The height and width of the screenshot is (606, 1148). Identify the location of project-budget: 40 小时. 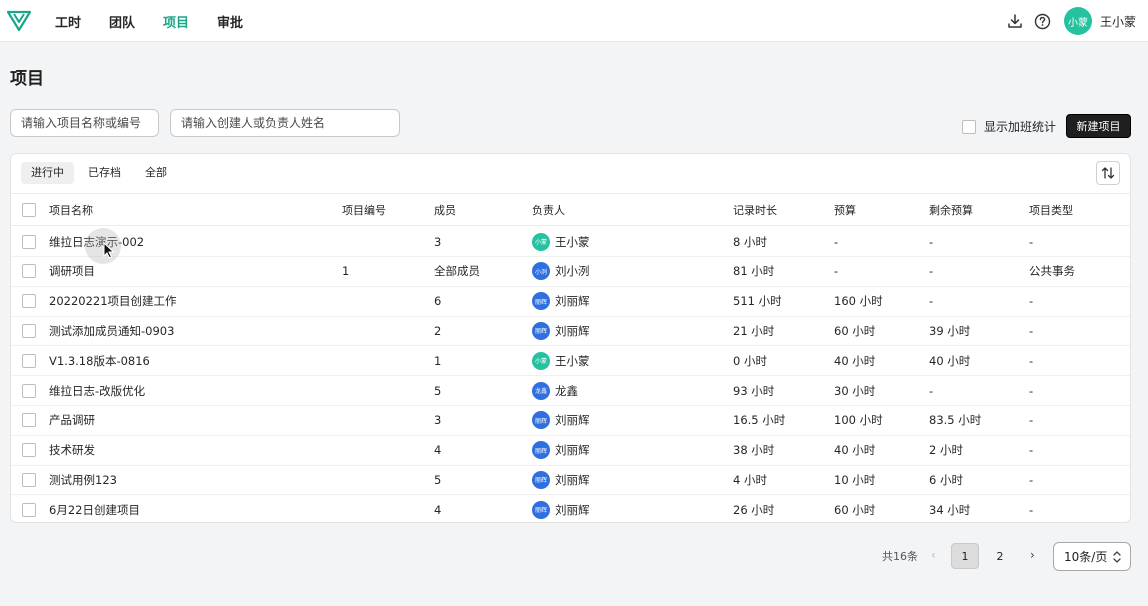
(855, 450).